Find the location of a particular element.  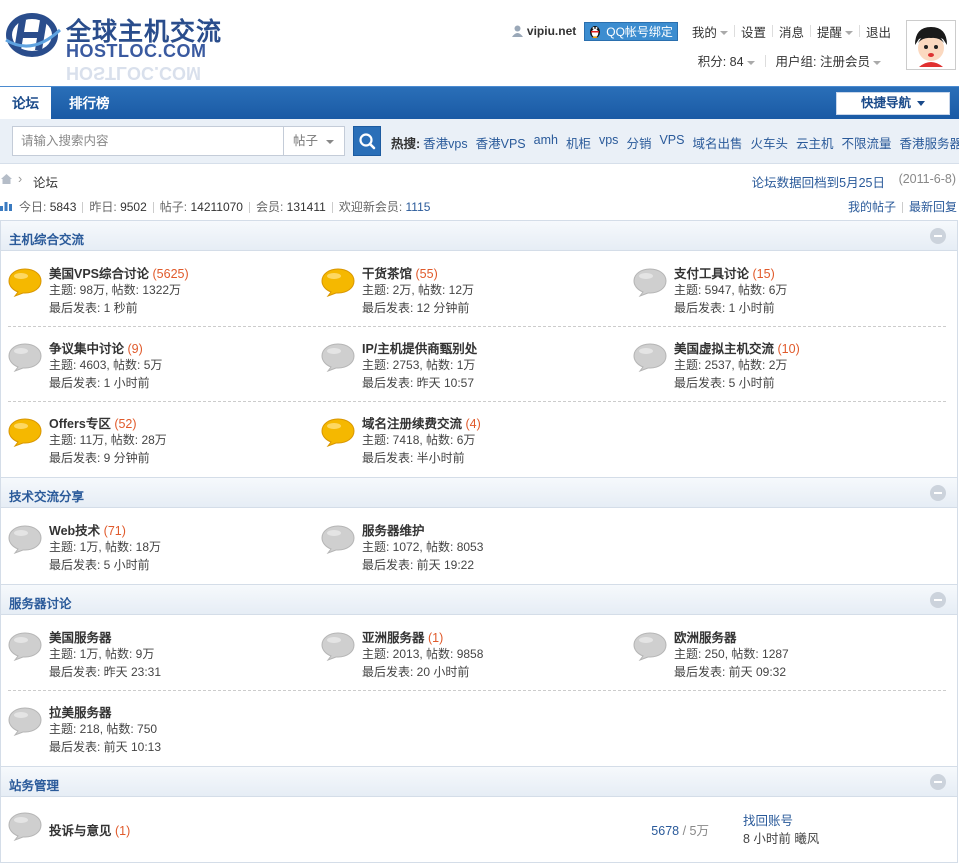

forum-title: 支付工具讨论 (15) is located at coordinates (724, 272).